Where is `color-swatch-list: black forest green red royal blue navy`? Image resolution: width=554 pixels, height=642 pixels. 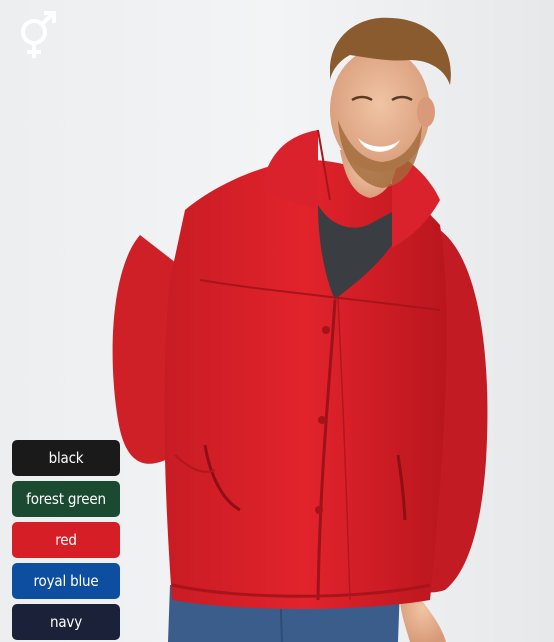
color-swatch-list: black forest green red royal blue navy is located at coordinates (66, 541).